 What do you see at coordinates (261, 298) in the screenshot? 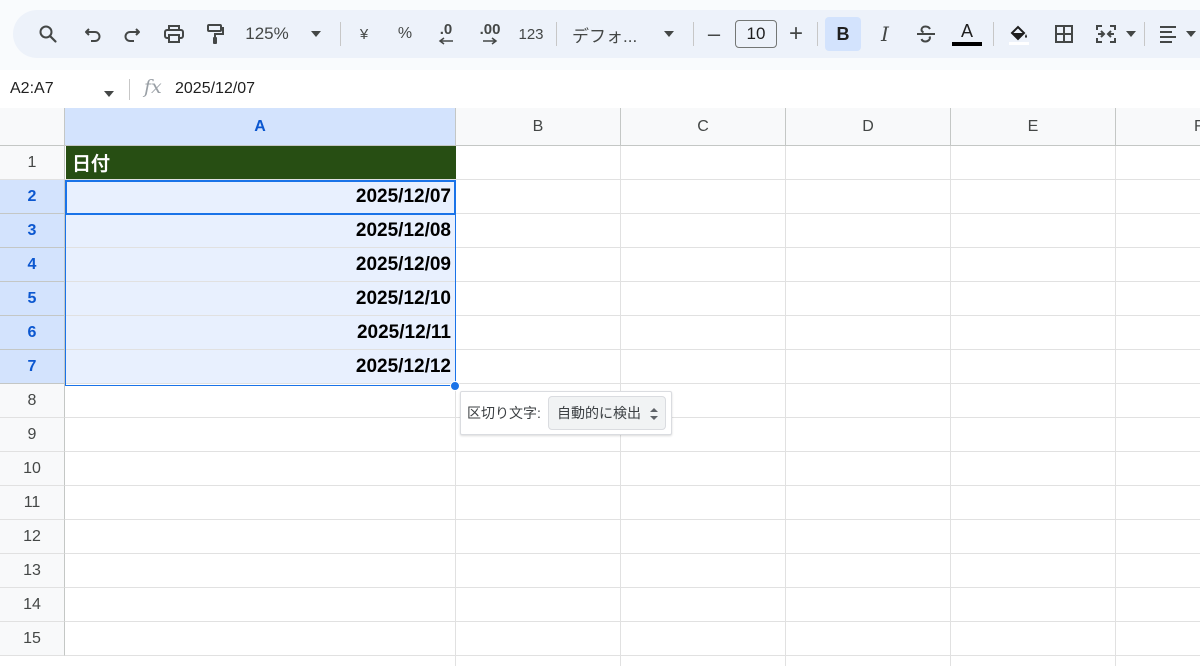
I see `cell-a5: 2025/12/10` at bounding box center [261, 298].